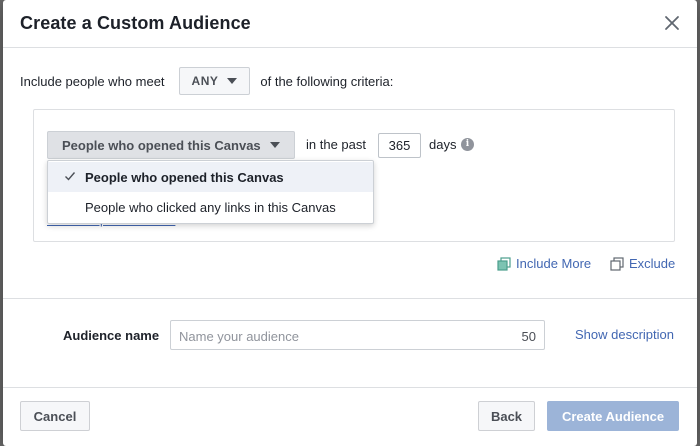 The image size is (700, 446). I want to click on canvas-event-value: People who opened this Canvas, so click(161, 145).